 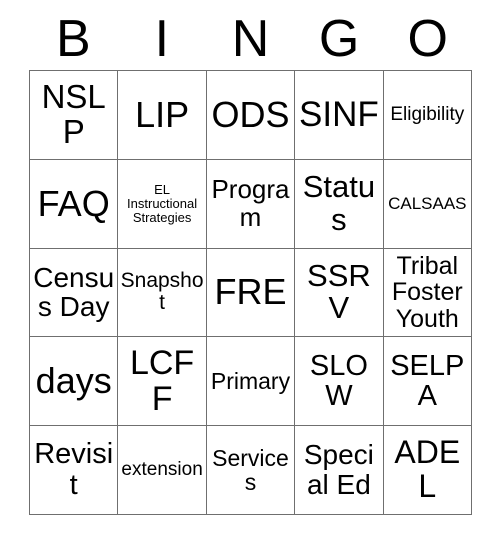 I want to click on bingo-cell: SINF, so click(x=339, y=115).